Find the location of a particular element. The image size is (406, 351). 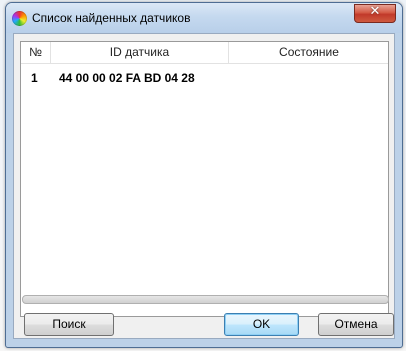

close-icon: ✕ is located at coordinates (375, 11).